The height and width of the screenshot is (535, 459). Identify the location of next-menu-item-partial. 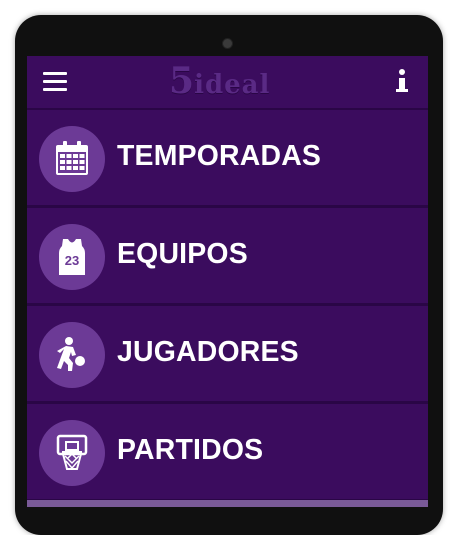
(227, 503).